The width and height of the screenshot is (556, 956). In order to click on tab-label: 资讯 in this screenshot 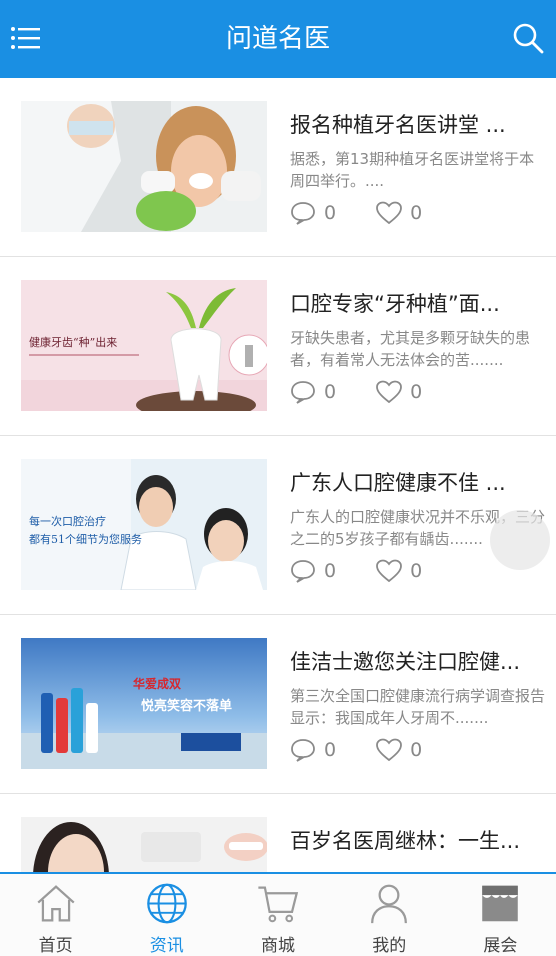, I will do `click(166, 946)`.